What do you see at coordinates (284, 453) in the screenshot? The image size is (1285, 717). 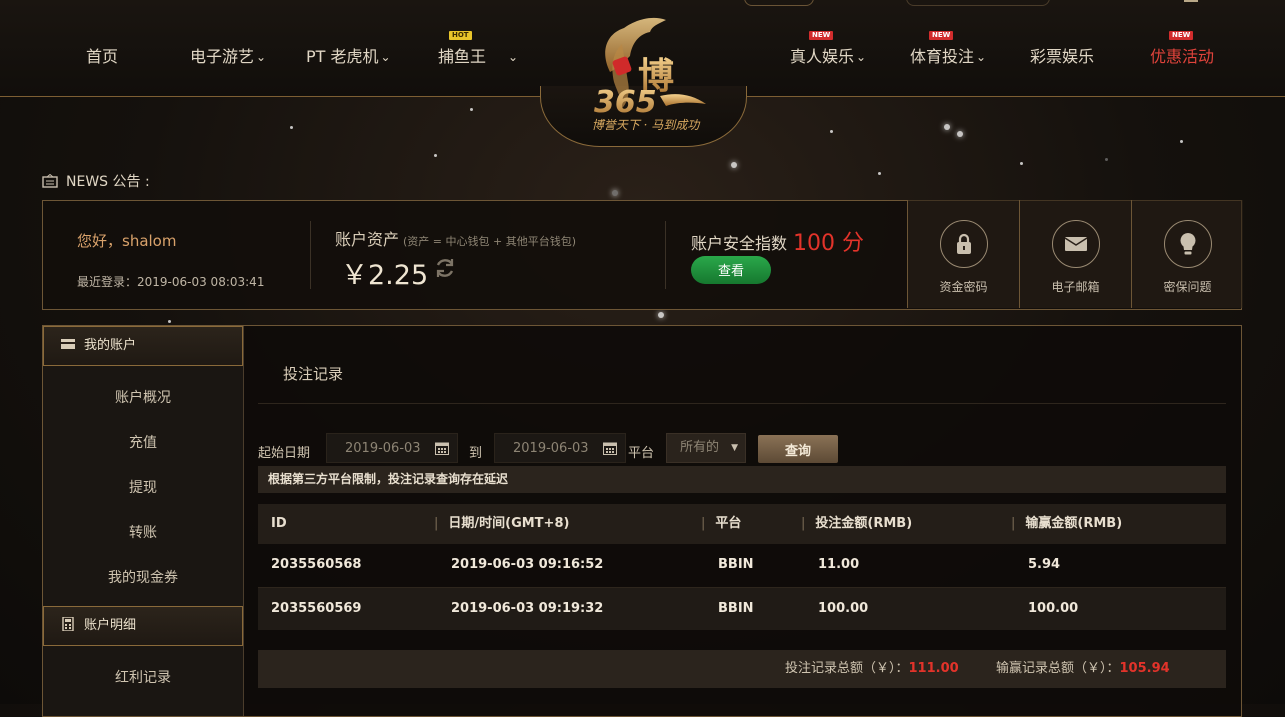 I see `start-date-label: 起始日期` at bounding box center [284, 453].